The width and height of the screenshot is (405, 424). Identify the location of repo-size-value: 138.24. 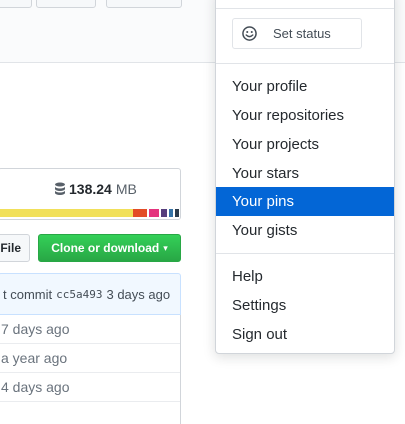
(90, 189).